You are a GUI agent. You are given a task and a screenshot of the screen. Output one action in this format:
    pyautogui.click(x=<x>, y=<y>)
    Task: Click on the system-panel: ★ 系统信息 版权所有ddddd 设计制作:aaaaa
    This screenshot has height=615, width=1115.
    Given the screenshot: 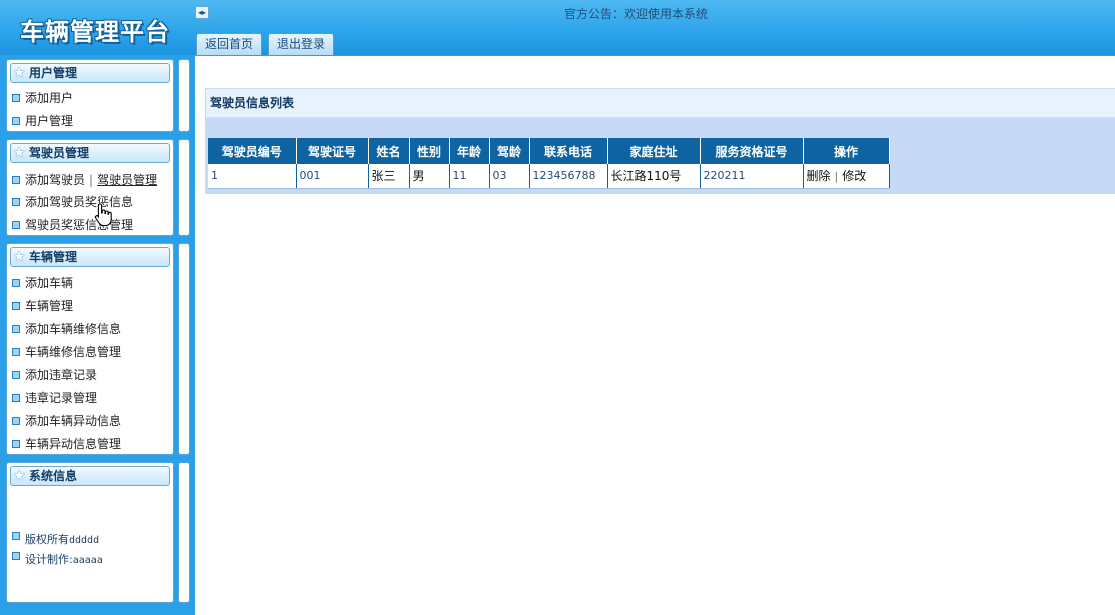 What is the action you would take?
    pyautogui.click(x=90, y=532)
    